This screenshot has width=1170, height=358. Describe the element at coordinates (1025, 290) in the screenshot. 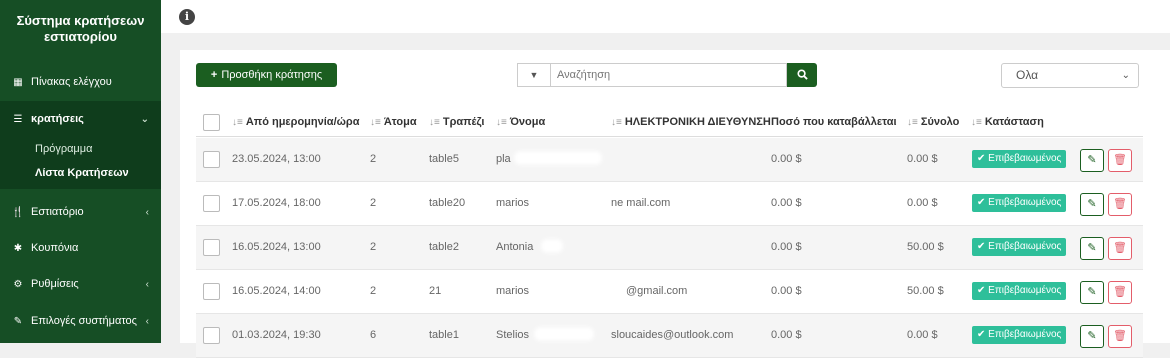

I see `status-label: Επιβεβαιωμένος` at that location.